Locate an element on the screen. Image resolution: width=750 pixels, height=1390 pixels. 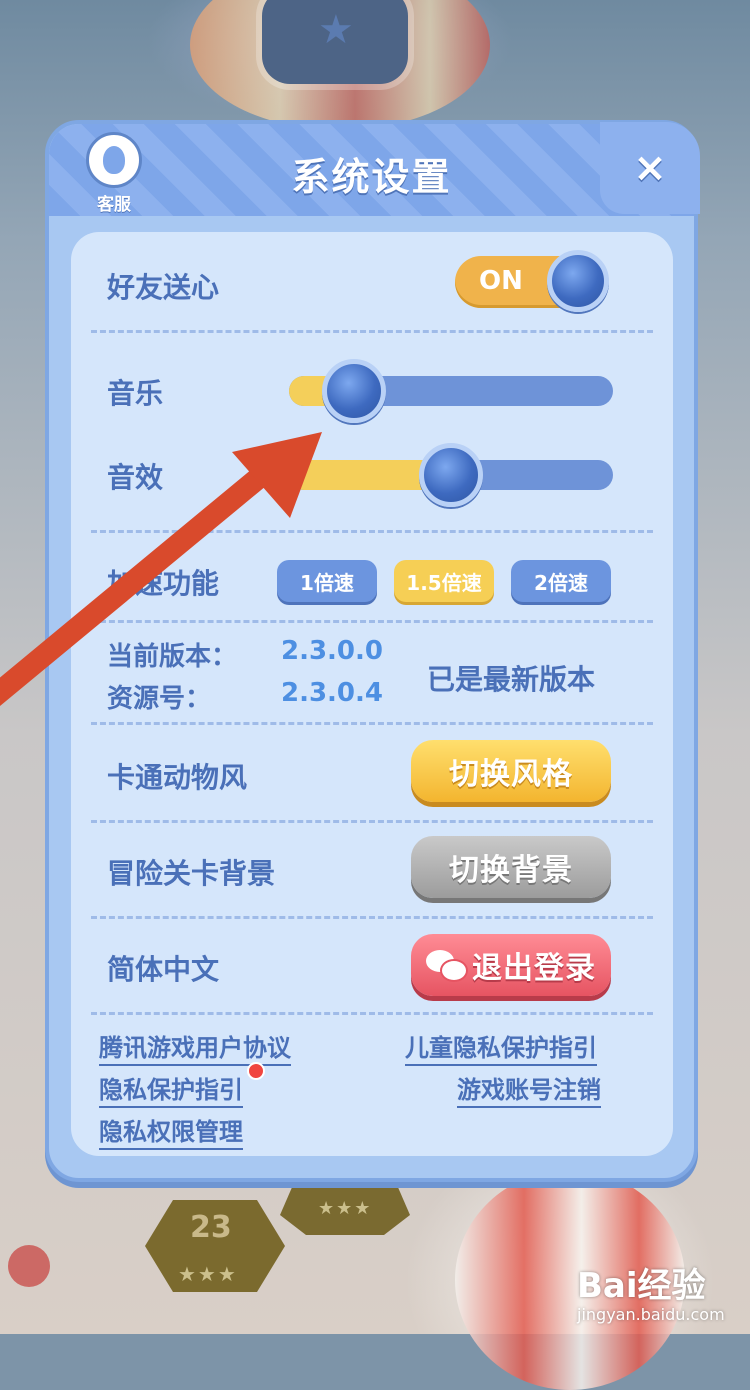
current-version-label: 当前版本： is located at coordinates (172, 657).